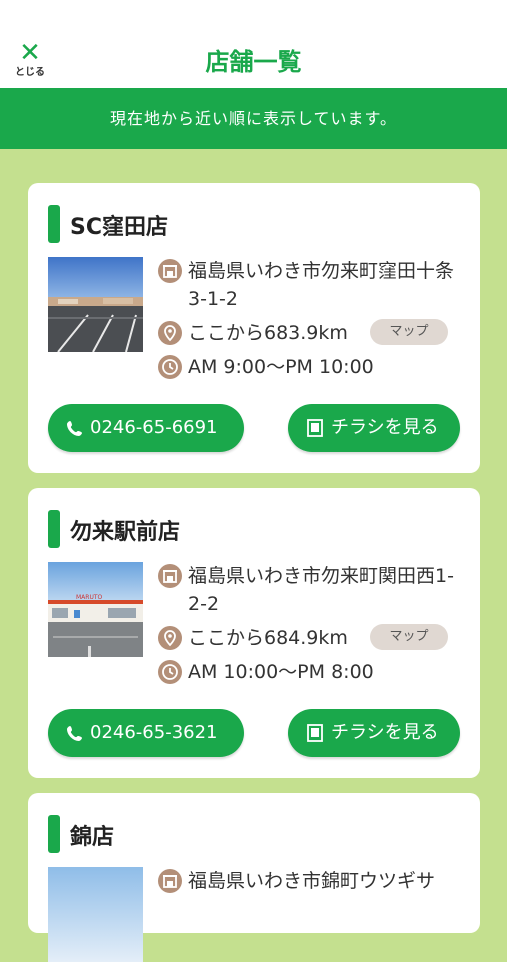 This screenshot has height=962, width=507. I want to click on store-sign-text: MARUTO, so click(89, 597).